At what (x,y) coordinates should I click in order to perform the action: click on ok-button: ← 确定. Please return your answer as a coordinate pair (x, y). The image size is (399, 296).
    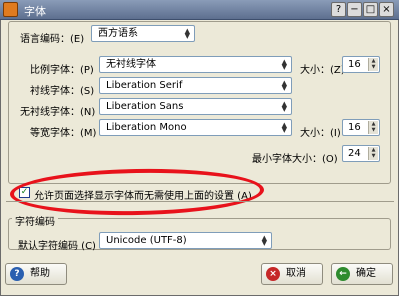
    Looking at the image, I should click on (362, 274).